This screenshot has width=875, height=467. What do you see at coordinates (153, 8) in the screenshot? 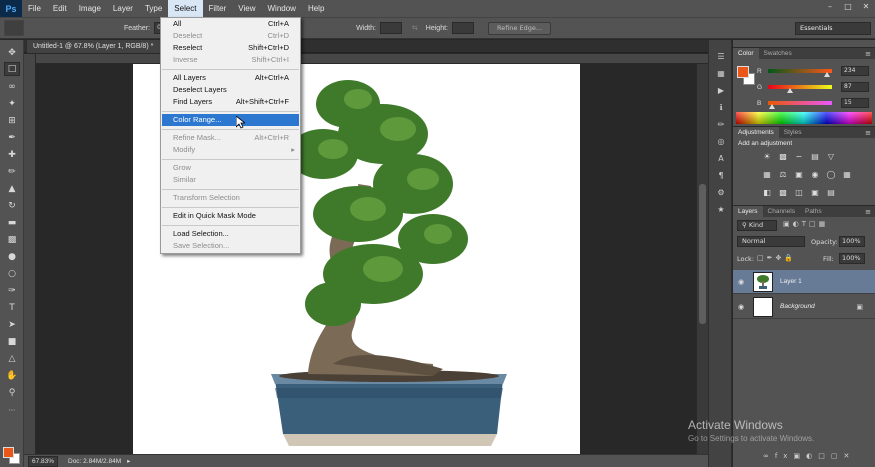
I see `menu-type: Type` at bounding box center [153, 8].